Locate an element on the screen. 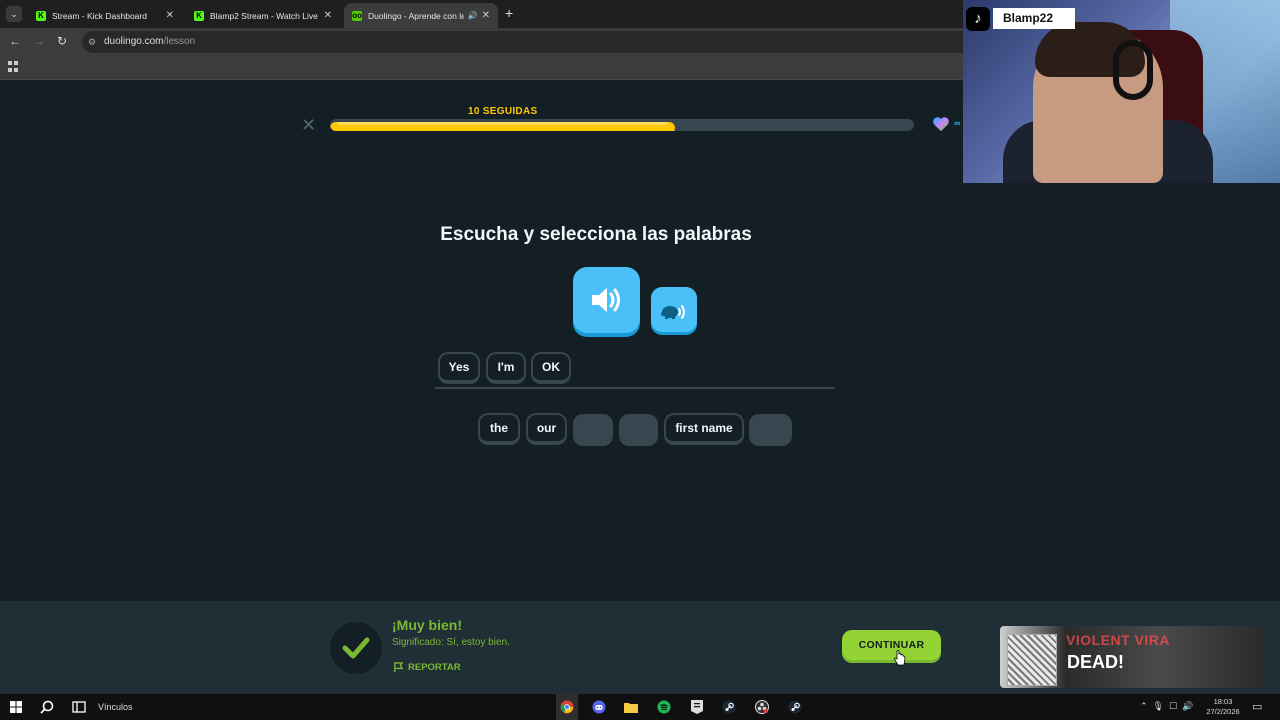  obs-icon is located at coordinates (762, 707).